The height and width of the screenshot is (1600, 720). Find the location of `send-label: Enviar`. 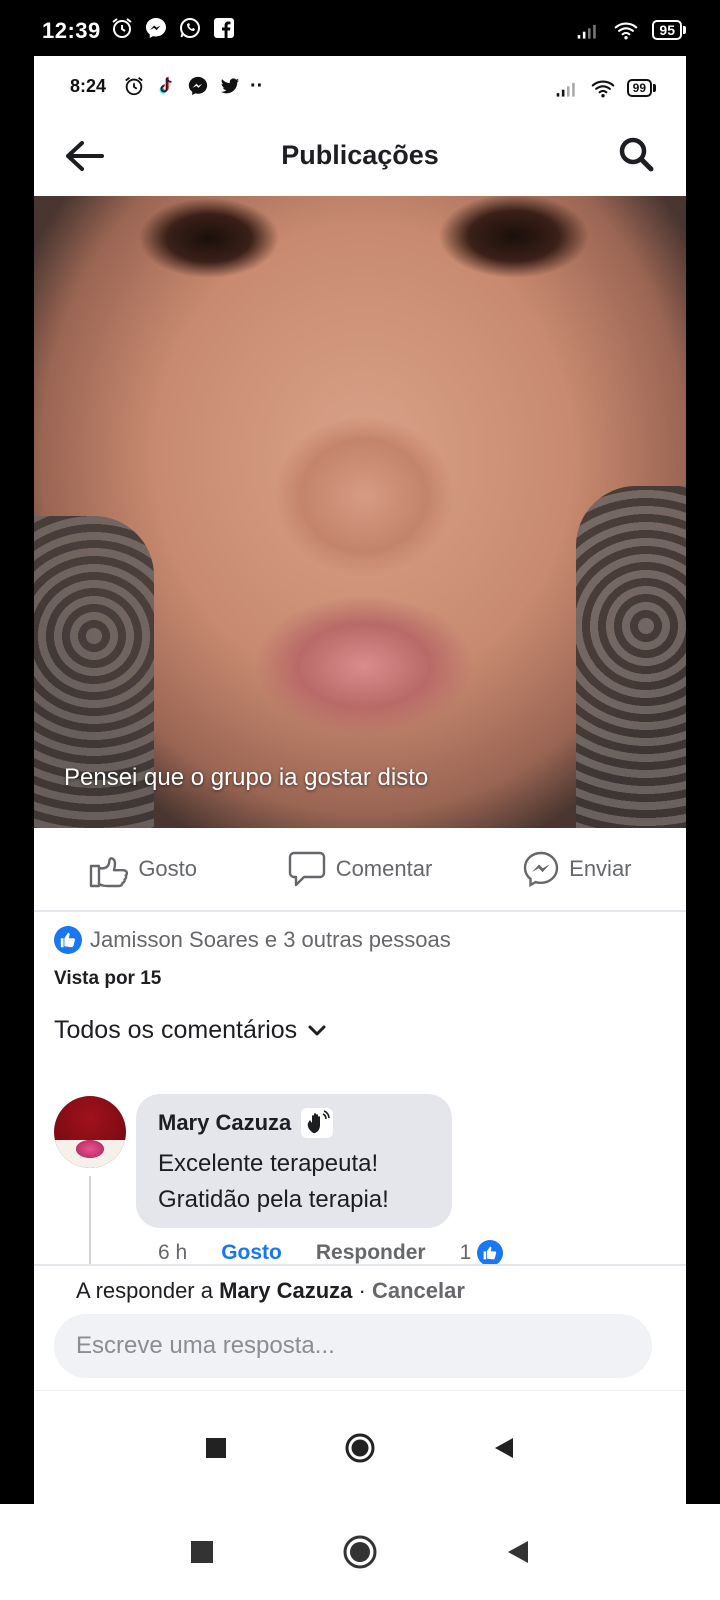

send-label: Enviar is located at coordinates (600, 868).